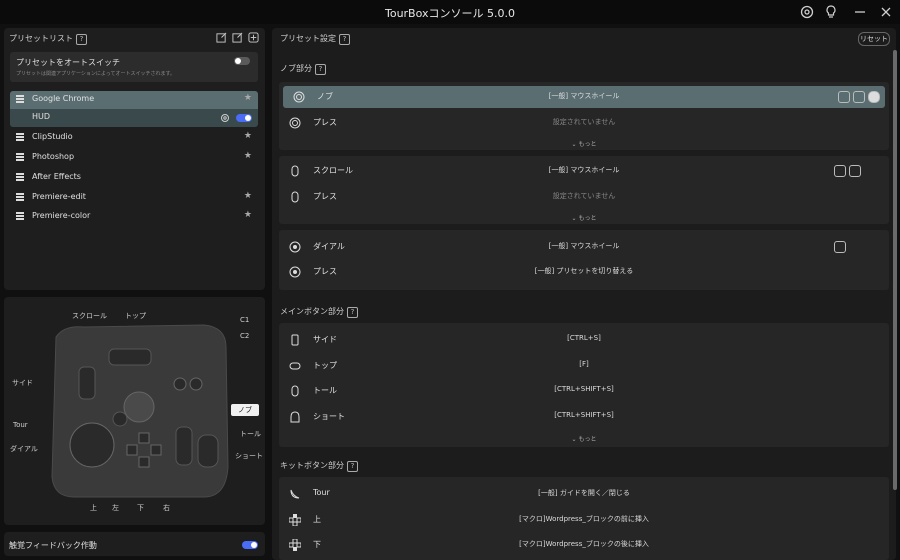 The image size is (900, 560). I want to click on title-bar: TourBoxコンソール 5.0.0, so click(450, 12).